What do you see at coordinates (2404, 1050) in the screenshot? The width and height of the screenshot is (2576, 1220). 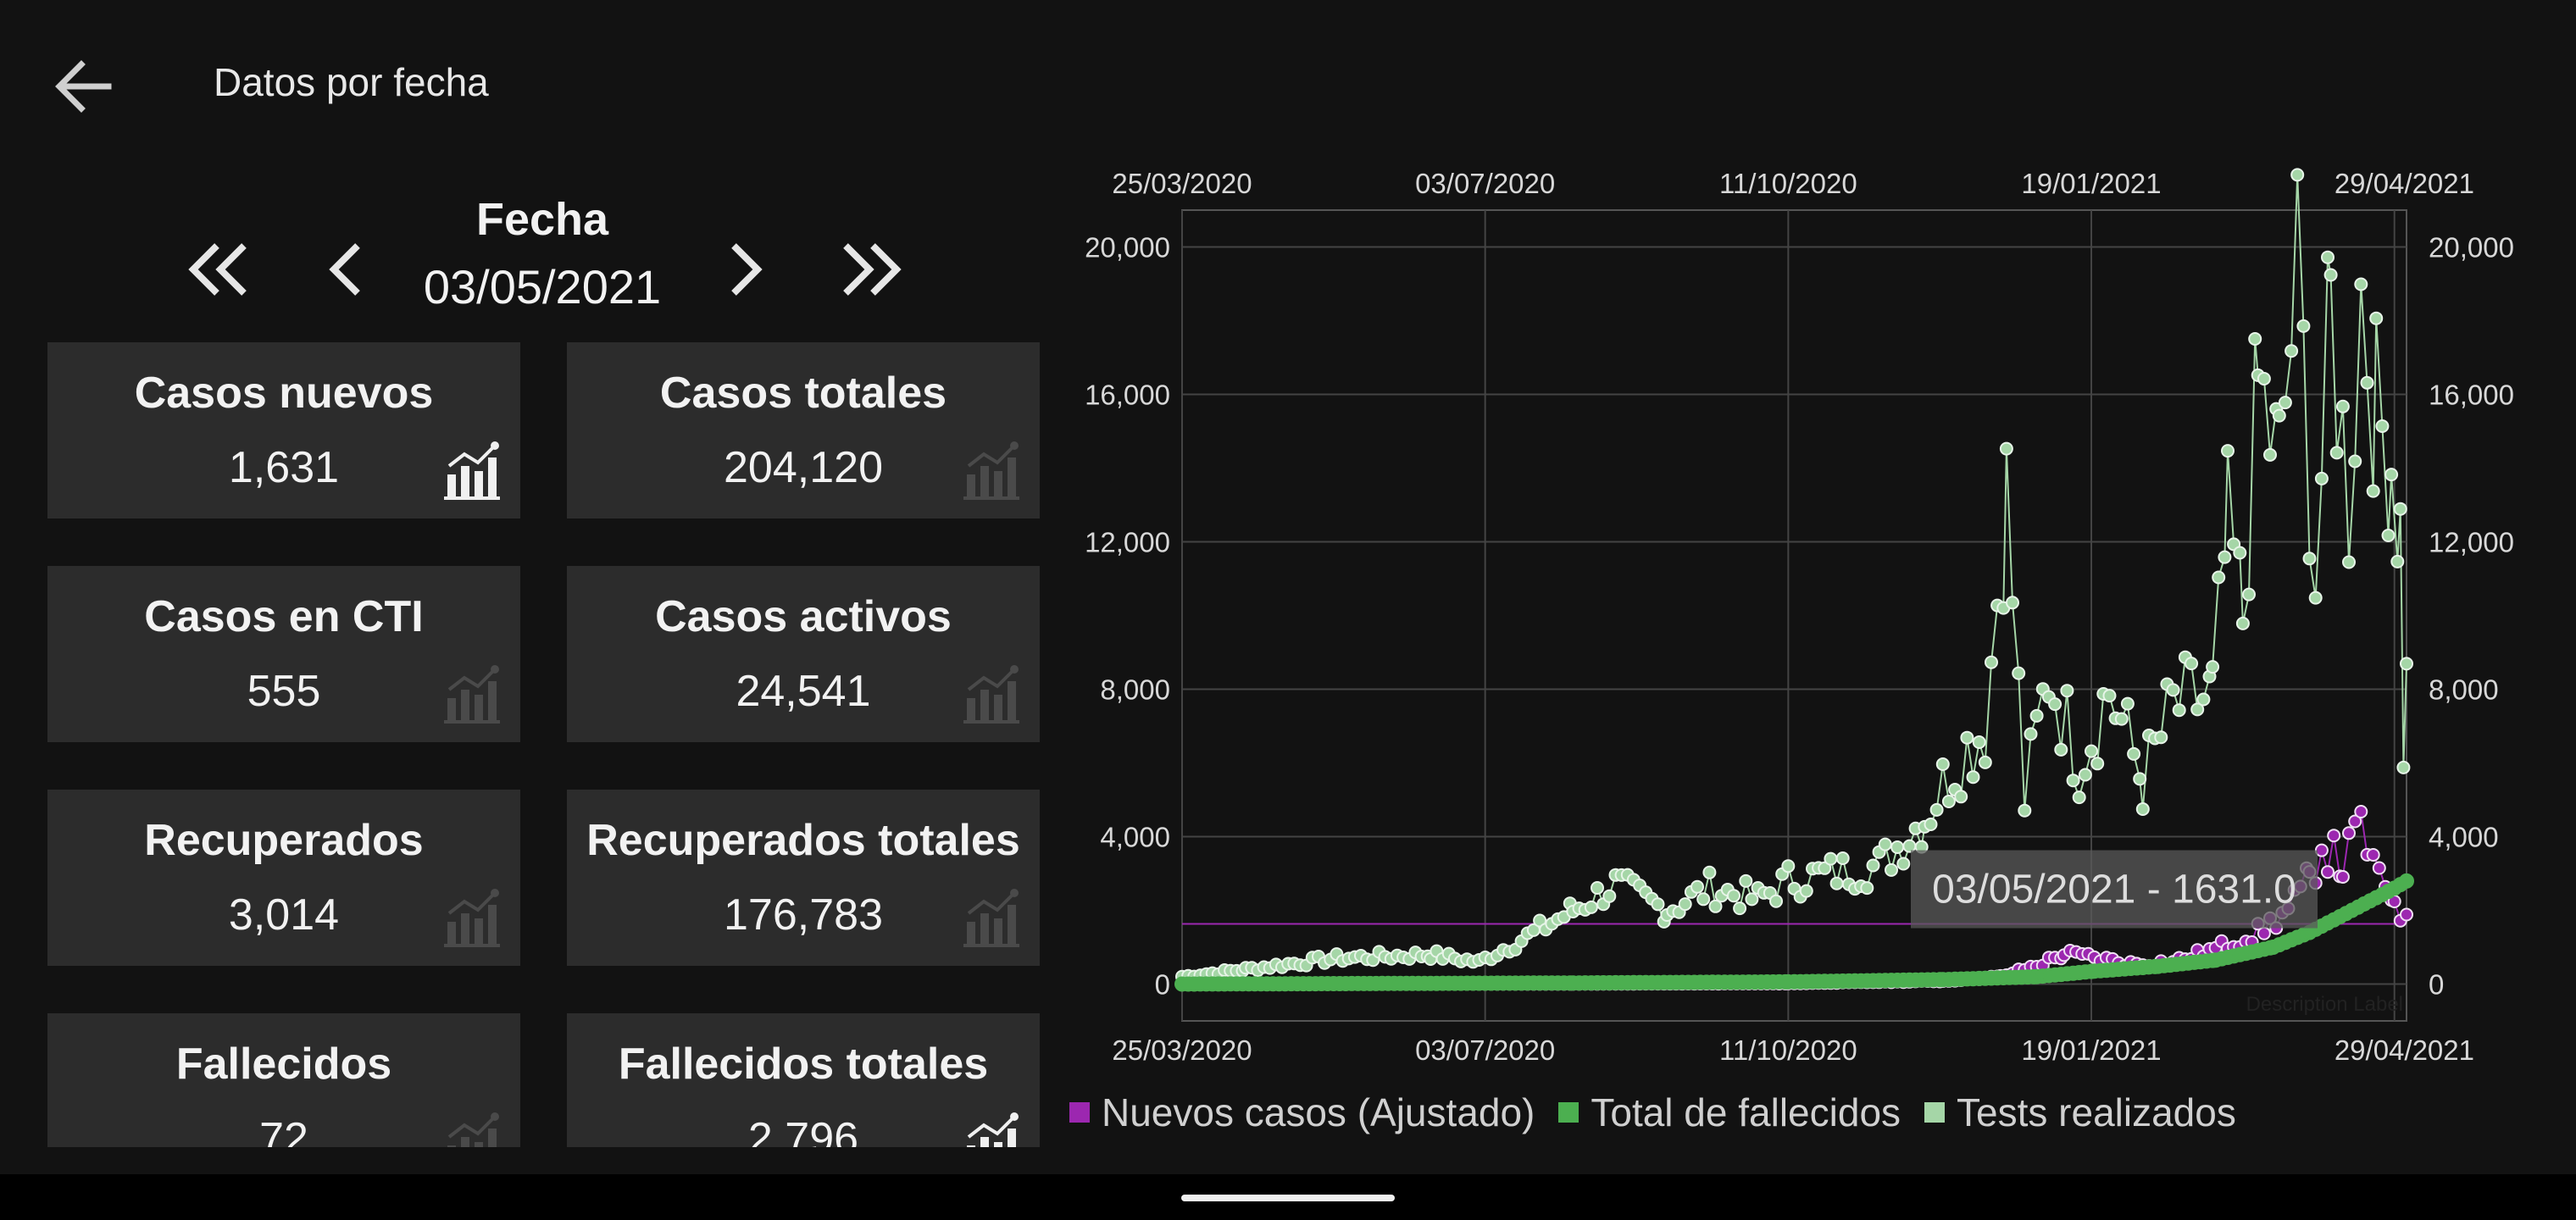 I see `x-tick-label-bottom: 29/04/2021` at bounding box center [2404, 1050].